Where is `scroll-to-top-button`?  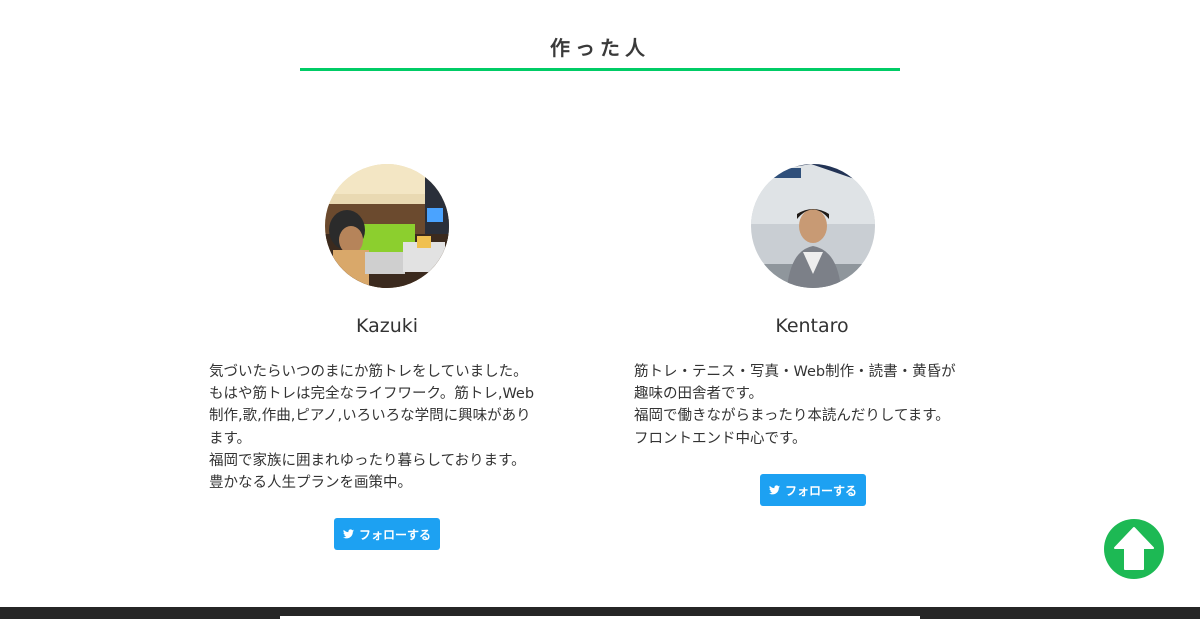 scroll-to-top-button is located at coordinates (1134, 549).